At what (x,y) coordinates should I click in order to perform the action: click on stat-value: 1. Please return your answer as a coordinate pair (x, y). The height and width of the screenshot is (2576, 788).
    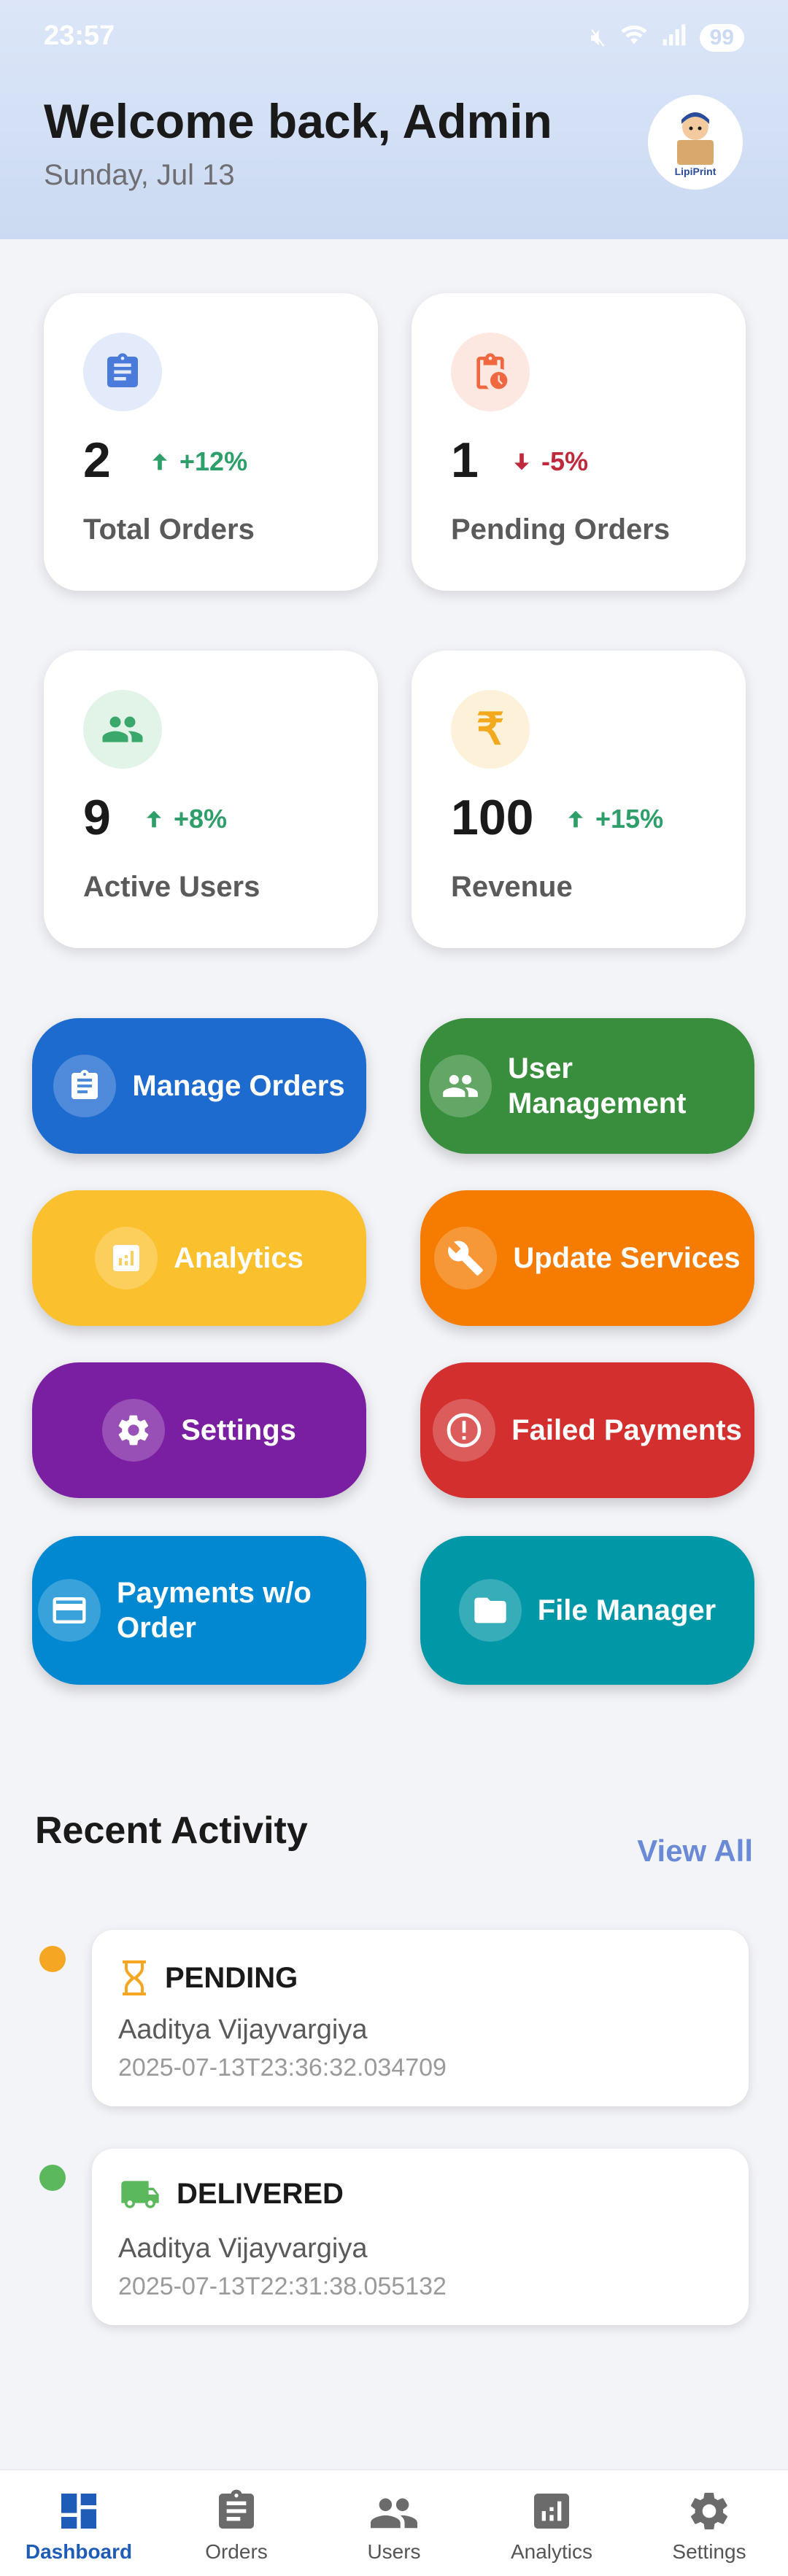
    Looking at the image, I should click on (465, 460).